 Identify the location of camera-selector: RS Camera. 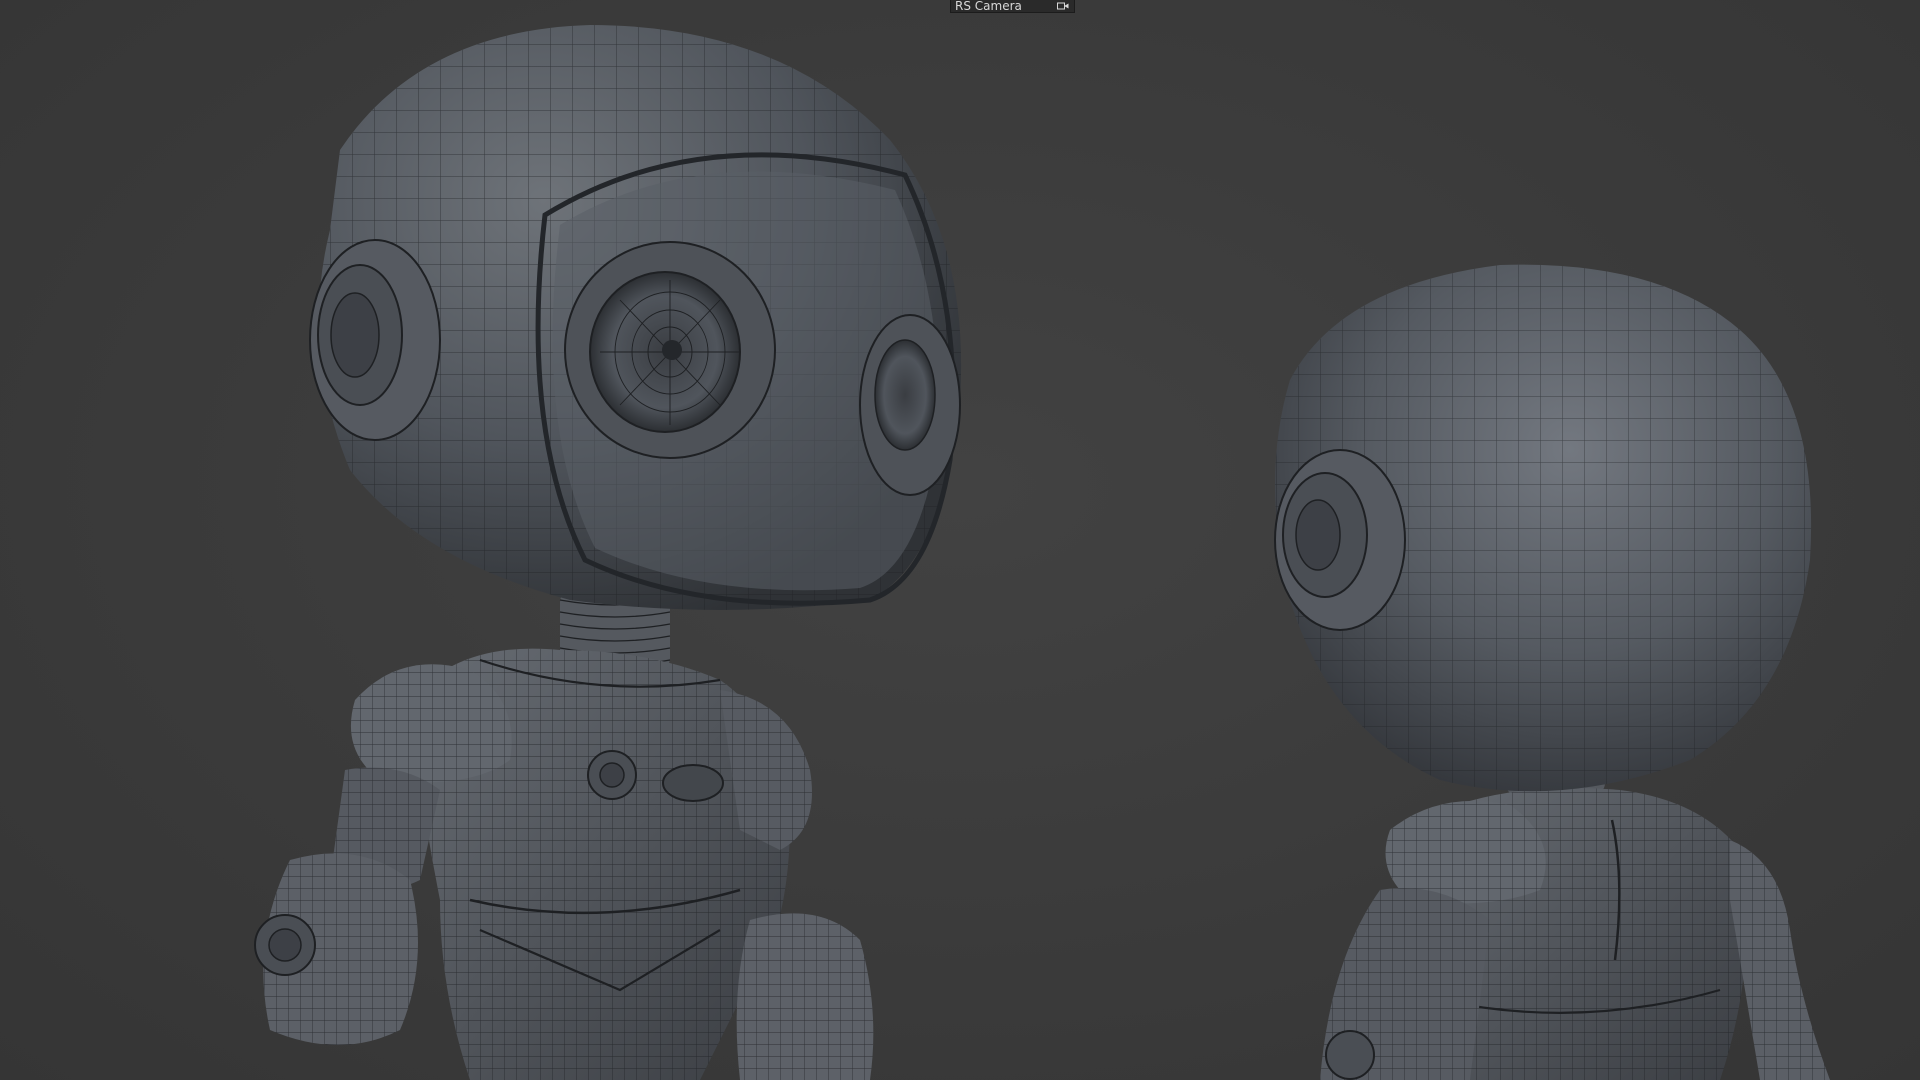
(1012, 6).